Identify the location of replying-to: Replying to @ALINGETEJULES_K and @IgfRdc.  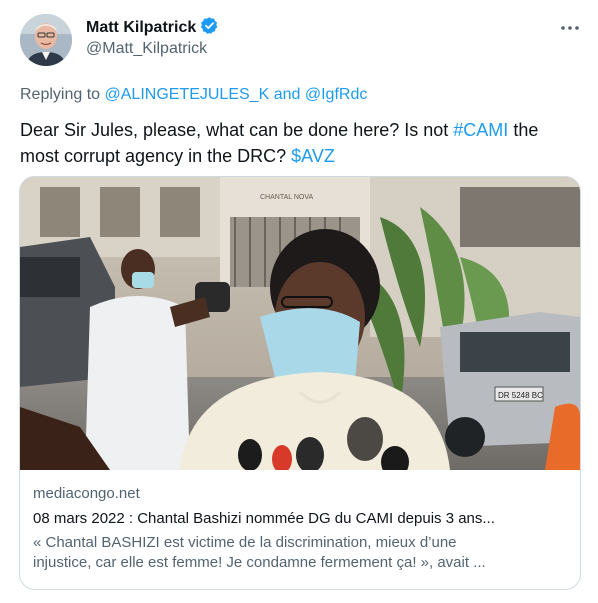
(193, 95).